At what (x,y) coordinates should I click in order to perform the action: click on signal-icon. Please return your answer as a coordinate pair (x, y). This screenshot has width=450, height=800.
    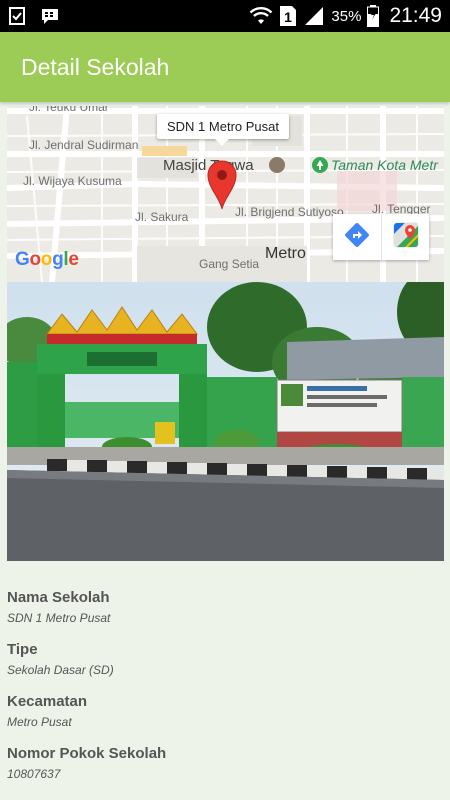
    Looking at the image, I should click on (314, 16).